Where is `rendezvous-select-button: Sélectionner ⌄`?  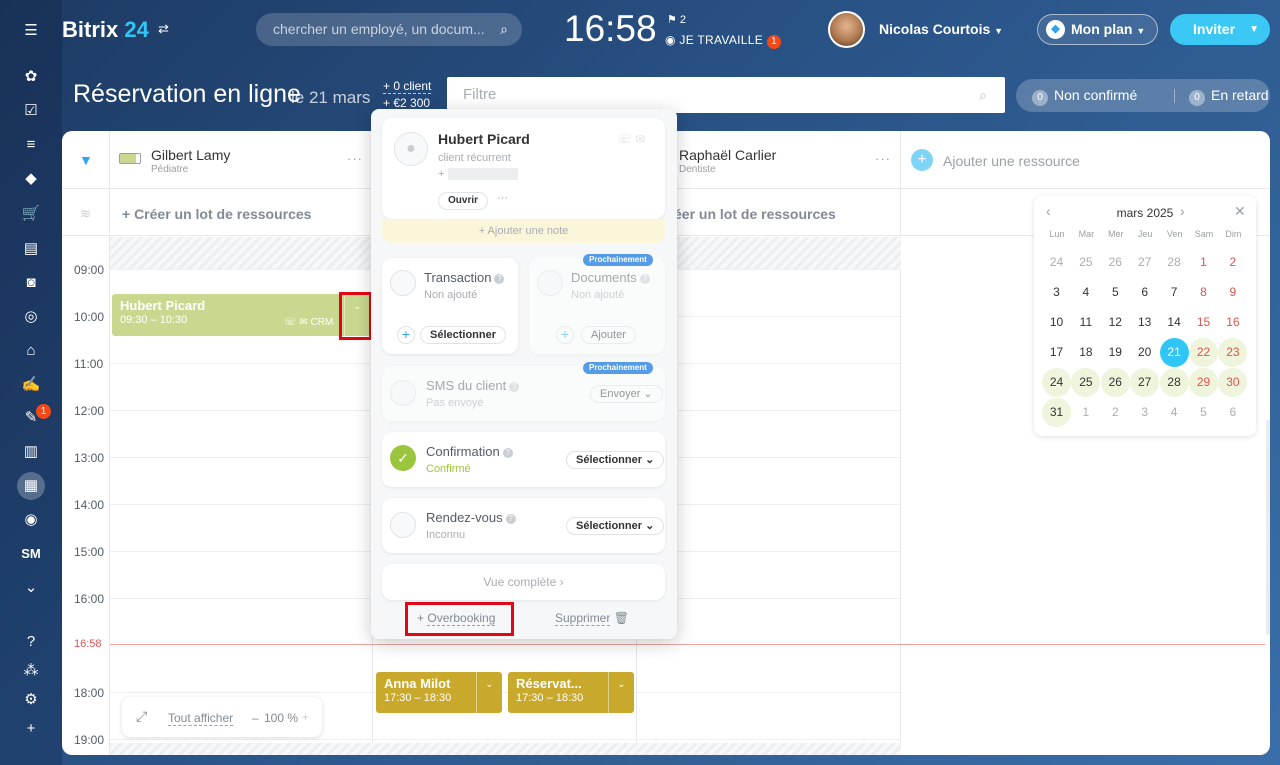
rendezvous-select-button: Sélectionner ⌄ is located at coordinates (615, 526).